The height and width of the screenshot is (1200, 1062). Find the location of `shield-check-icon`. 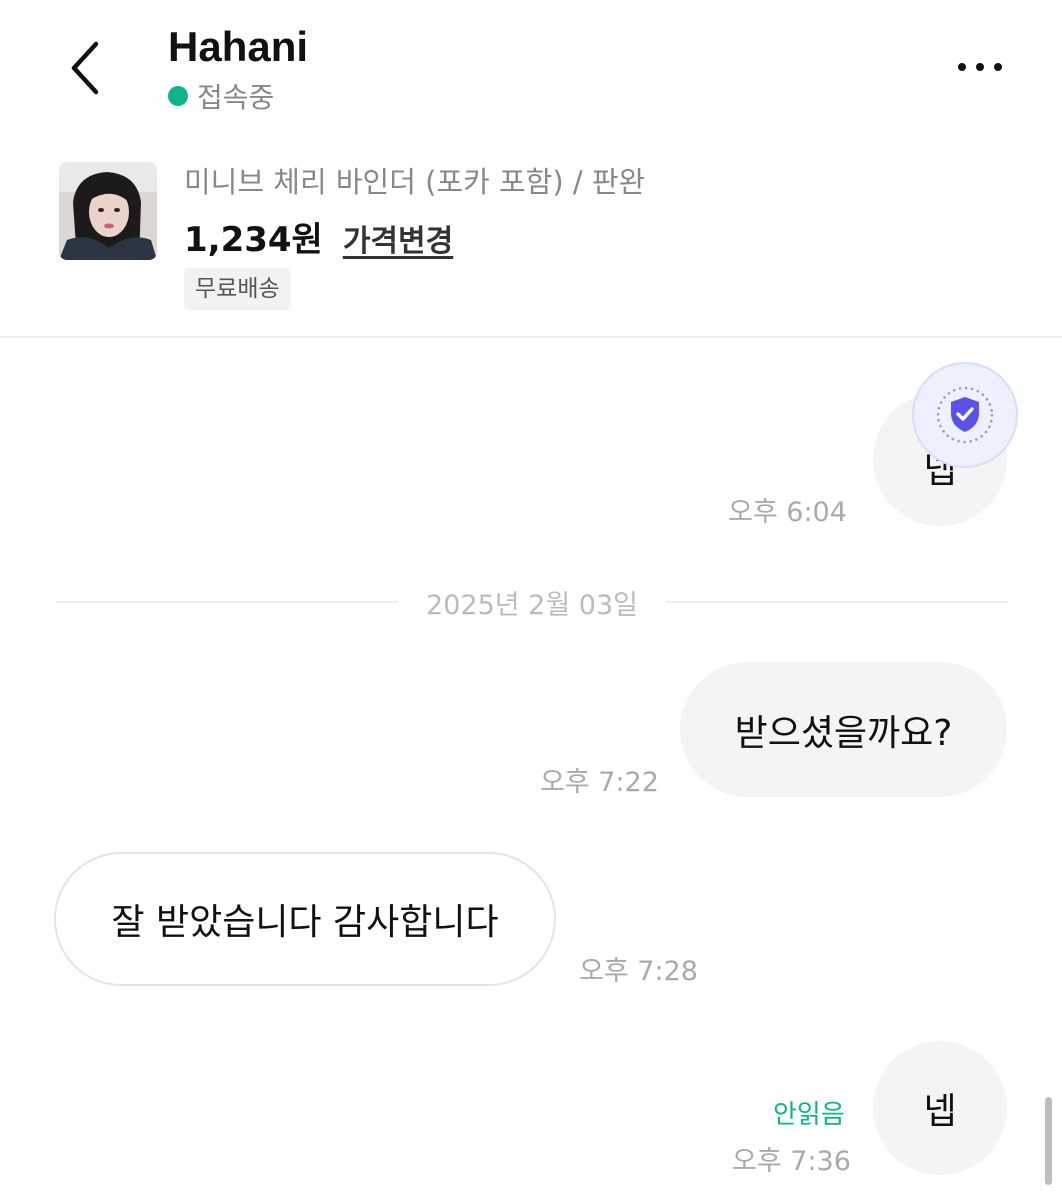

shield-check-icon is located at coordinates (965, 415).